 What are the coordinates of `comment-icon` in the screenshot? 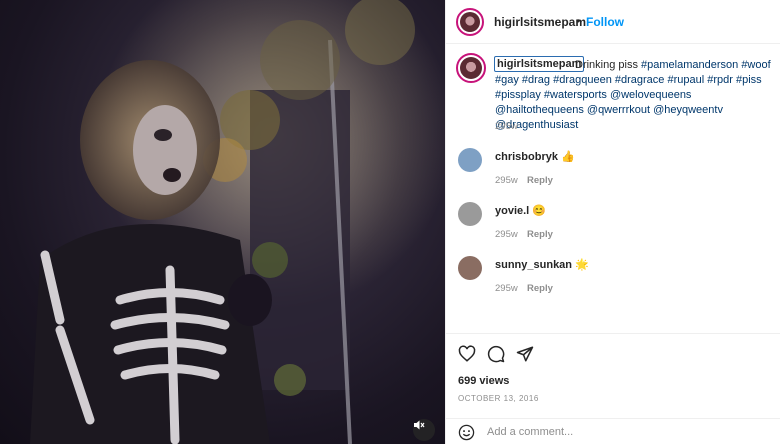 It's located at (496, 354).